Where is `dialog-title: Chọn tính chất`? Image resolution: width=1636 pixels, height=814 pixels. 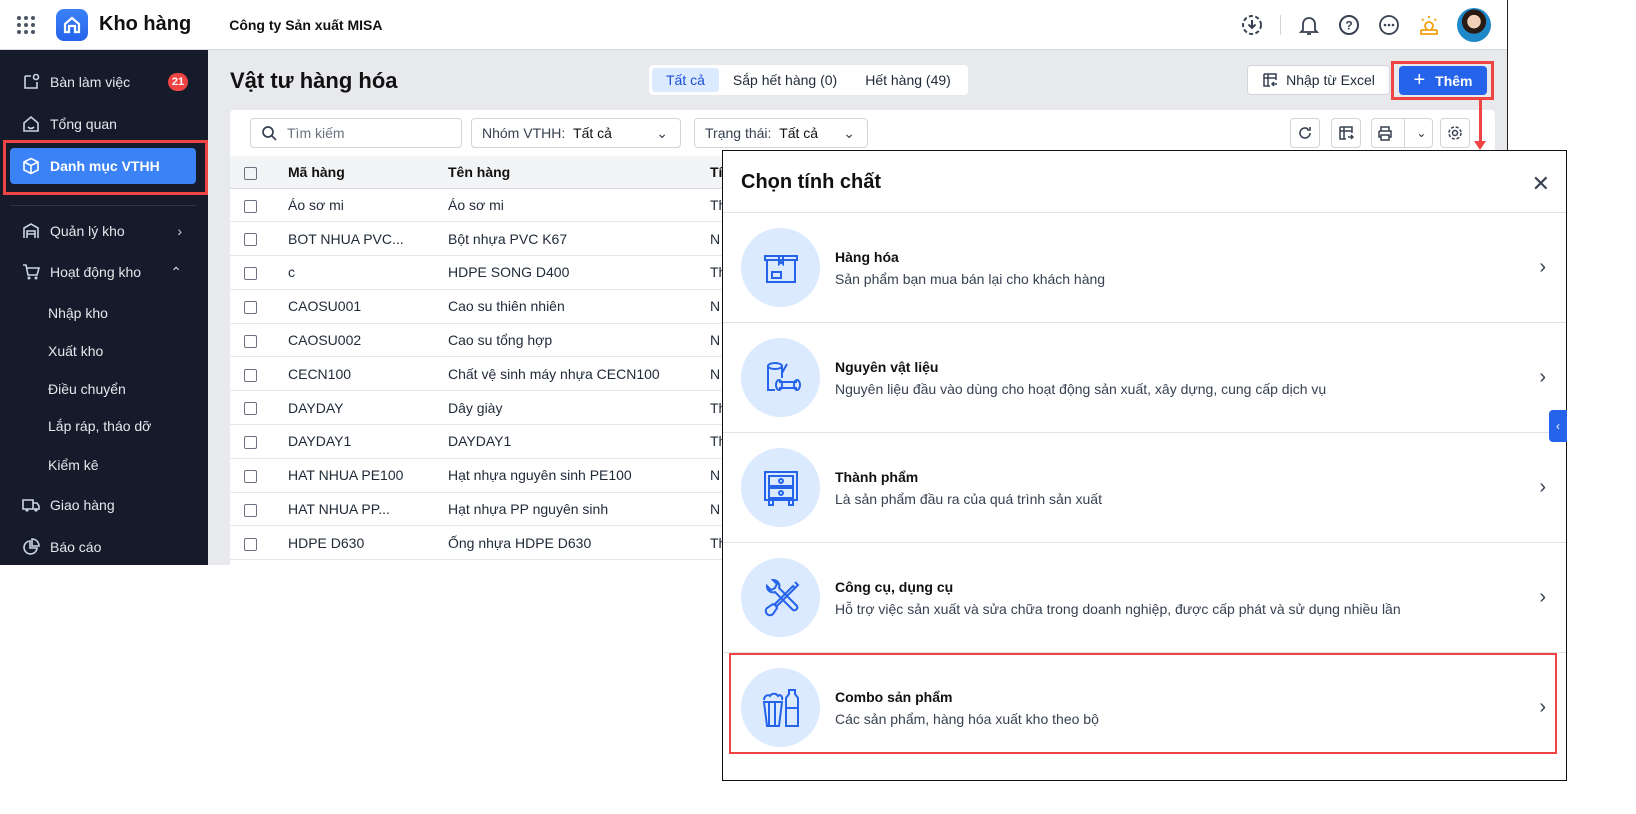
dialog-title: Chọn tính chất is located at coordinates (811, 182).